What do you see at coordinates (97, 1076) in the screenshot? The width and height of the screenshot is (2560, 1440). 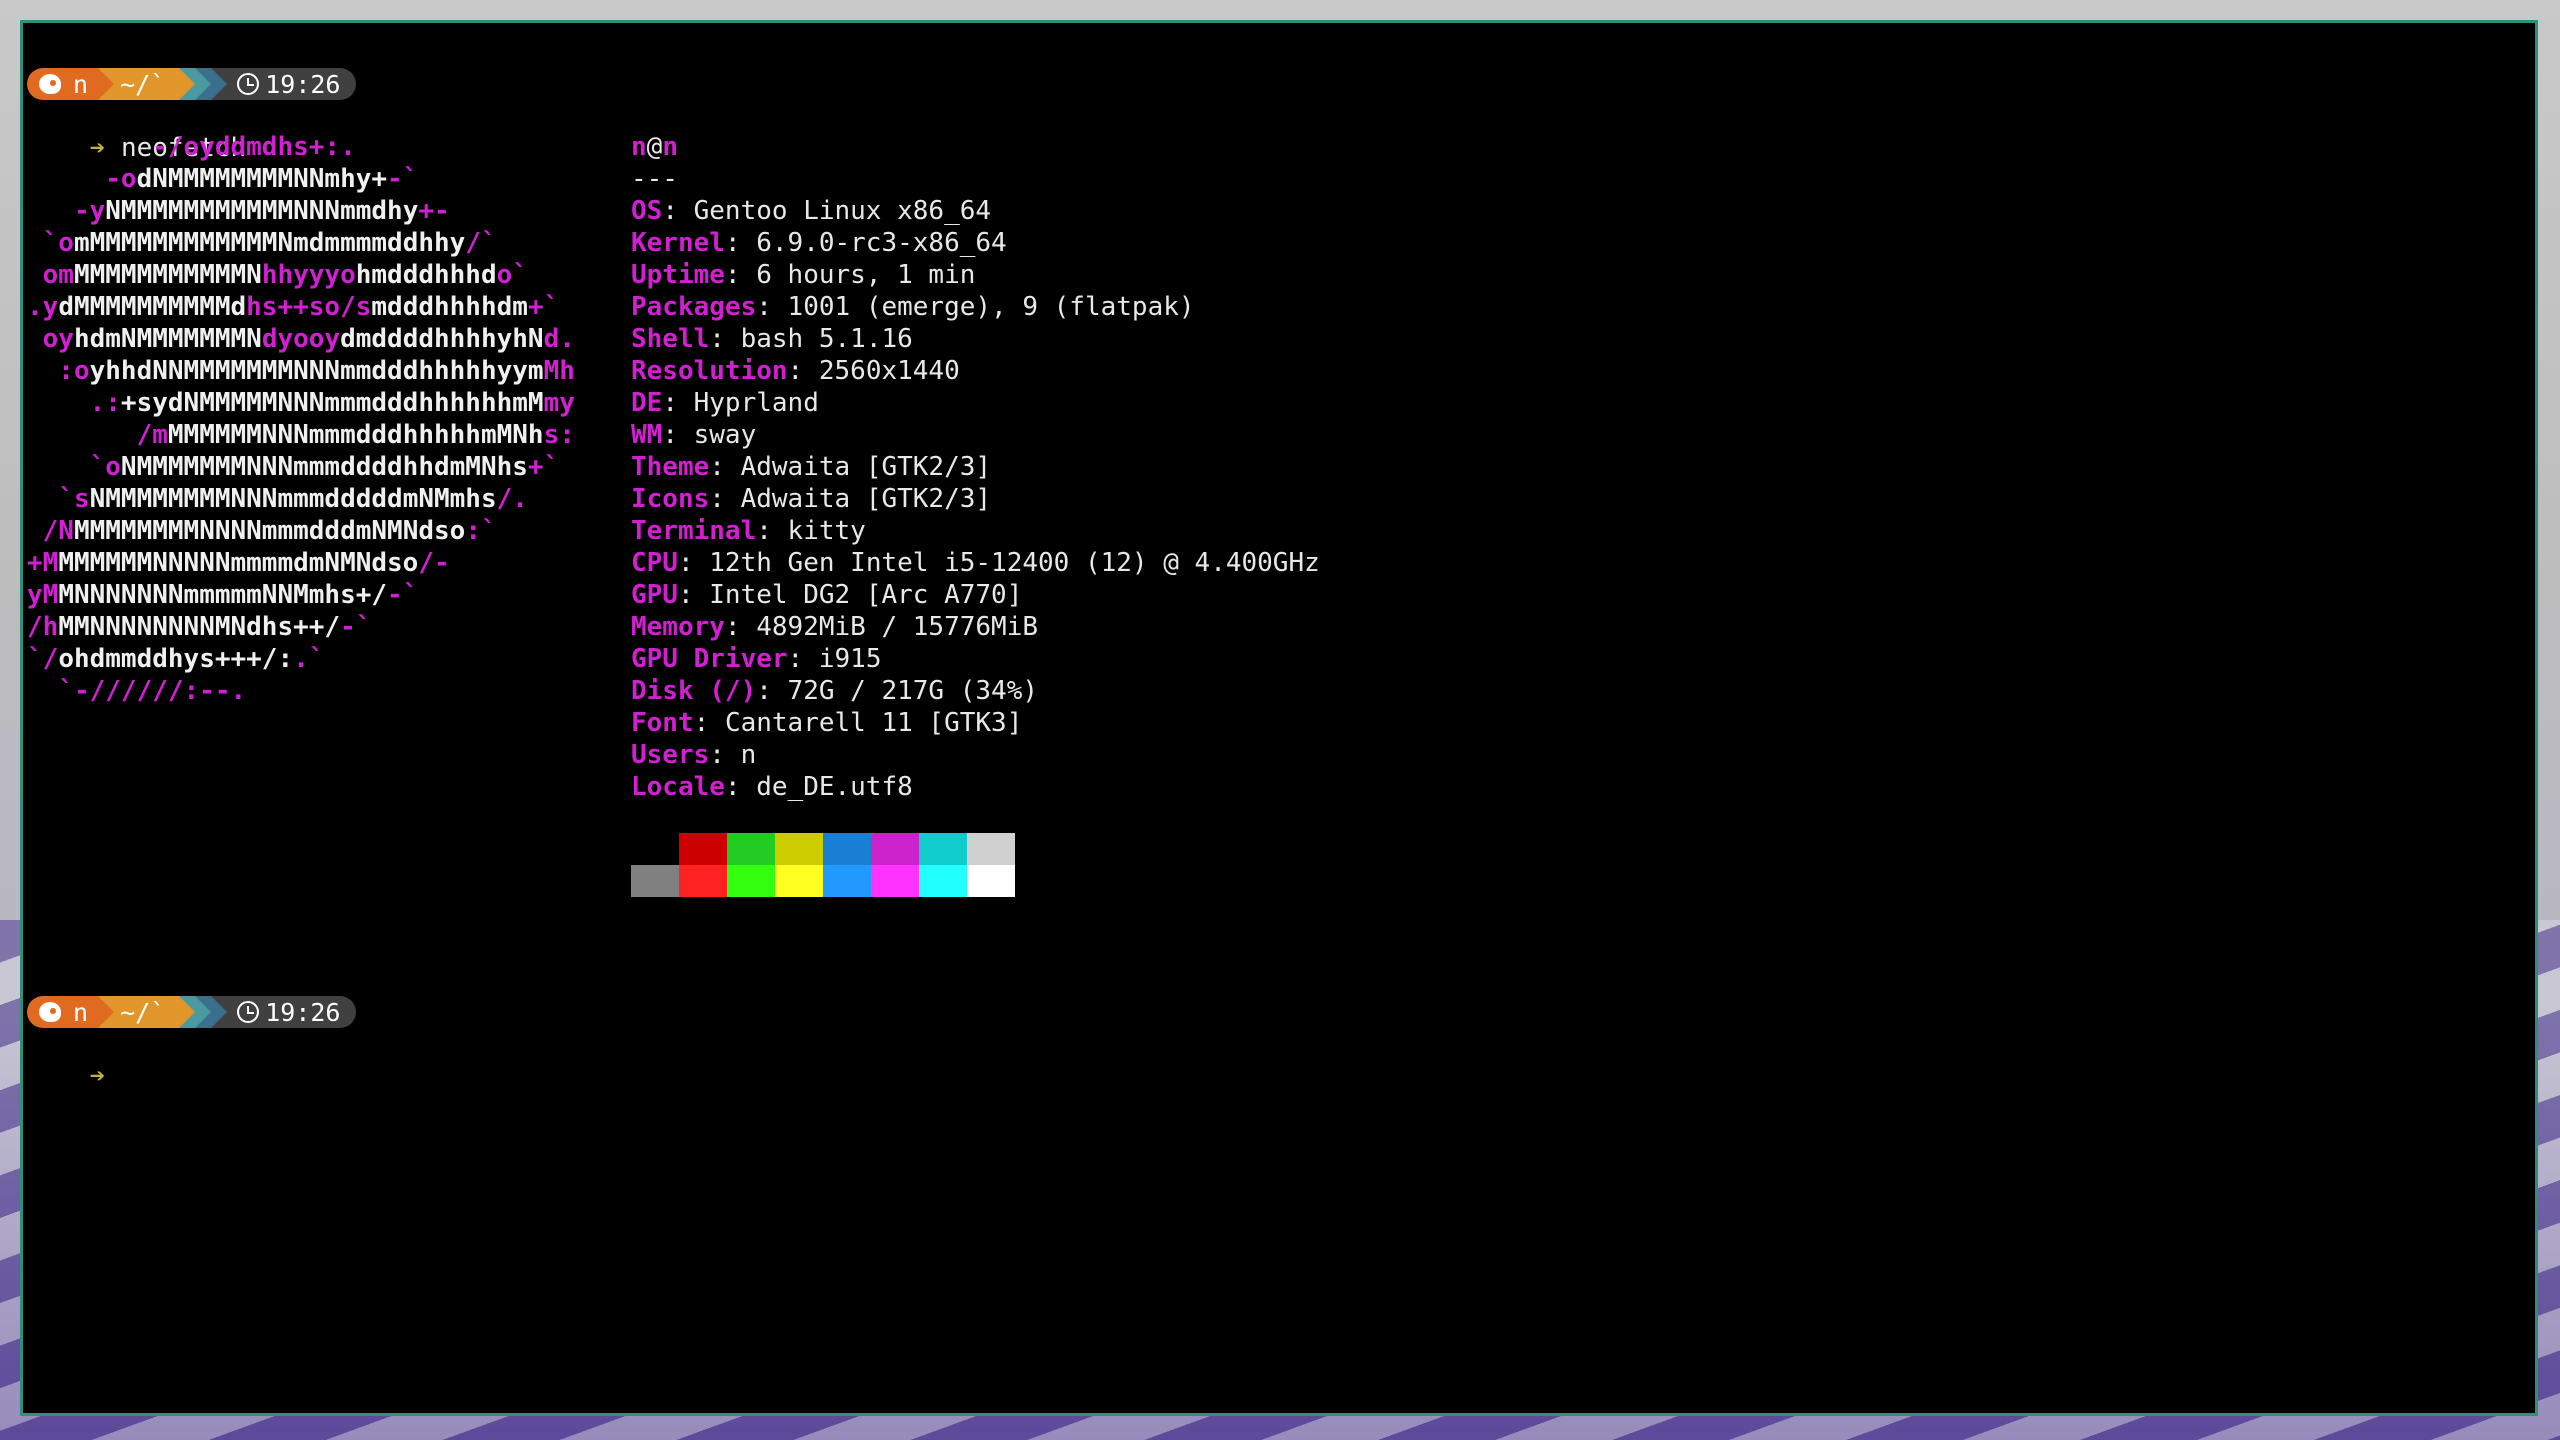 I see `prompt-caret: ➔` at bounding box center [97, 1076].